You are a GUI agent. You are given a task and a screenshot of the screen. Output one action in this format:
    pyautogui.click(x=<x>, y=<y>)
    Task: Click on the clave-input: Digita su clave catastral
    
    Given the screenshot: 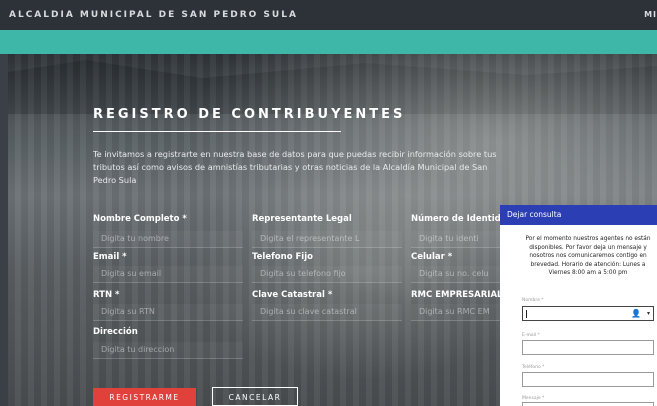 What is the action you would take?
    pyautogui.click(x=327, y=312)
    